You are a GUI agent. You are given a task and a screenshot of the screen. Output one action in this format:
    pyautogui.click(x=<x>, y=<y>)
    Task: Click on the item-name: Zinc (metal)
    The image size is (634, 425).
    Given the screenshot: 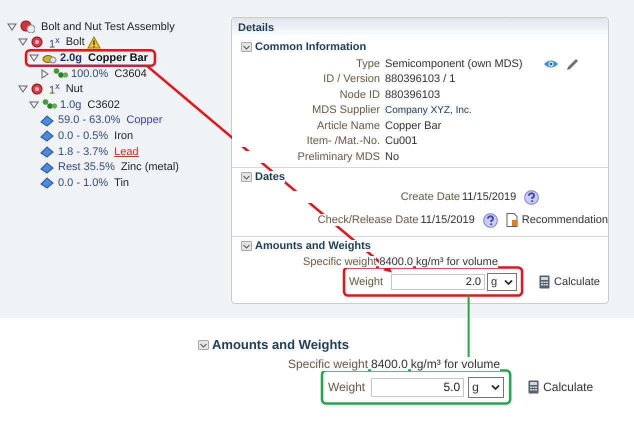 What is the action you would take?
    pyautogui.click(x=149, y=167)
    